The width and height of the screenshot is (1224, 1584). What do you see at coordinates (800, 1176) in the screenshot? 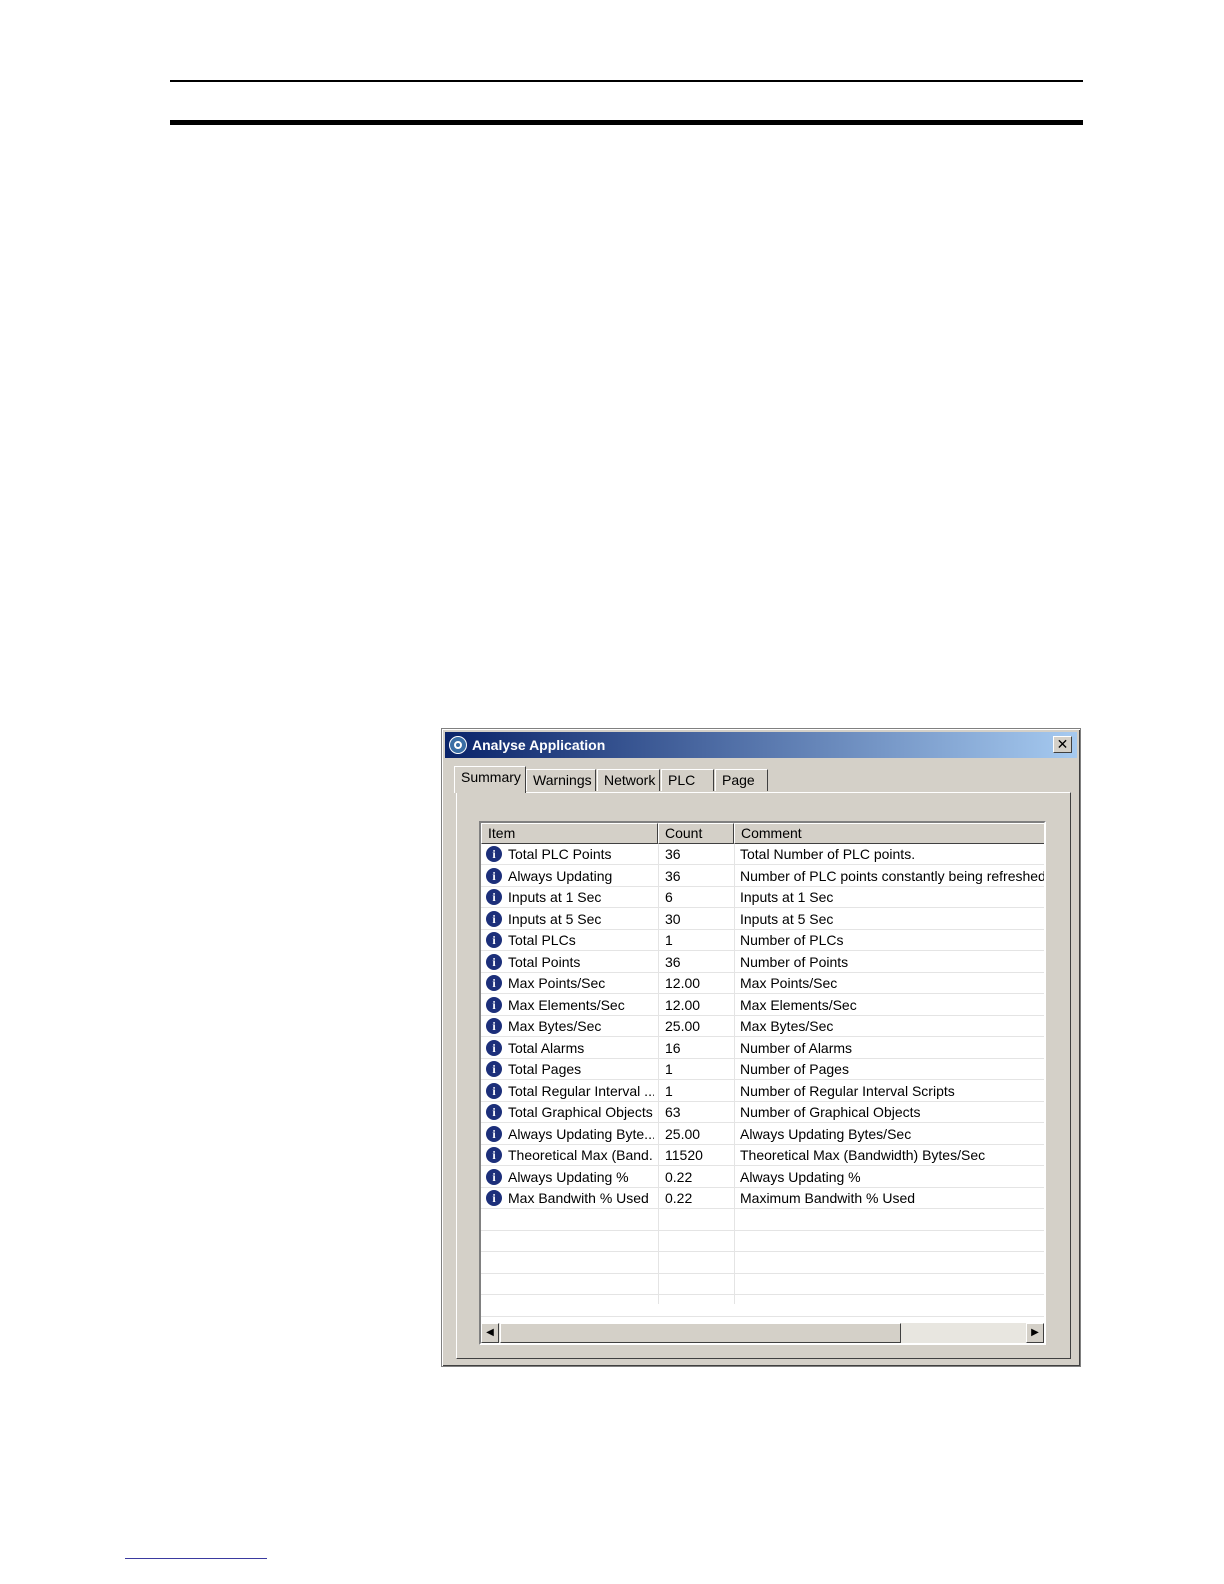
I see `comment-cell: Always Updating %` at bounding box center [800, 1176].